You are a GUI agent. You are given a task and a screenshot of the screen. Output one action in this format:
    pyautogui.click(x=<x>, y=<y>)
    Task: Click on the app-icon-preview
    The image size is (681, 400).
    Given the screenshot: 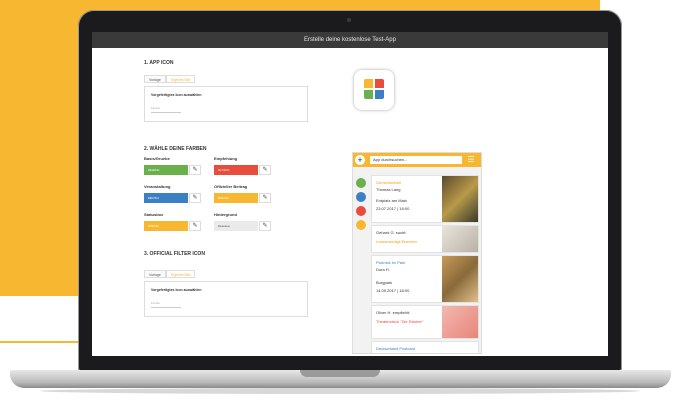 What is the action you would take?
    pyautogui.click(x=374, y=90)
    